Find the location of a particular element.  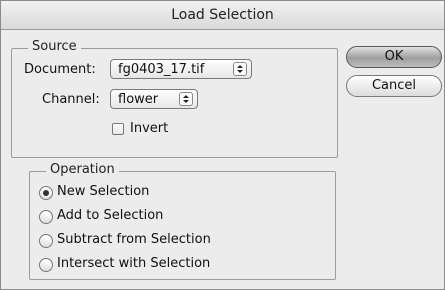

radio-intersect-with-selection is located at coordinates (46, 265).